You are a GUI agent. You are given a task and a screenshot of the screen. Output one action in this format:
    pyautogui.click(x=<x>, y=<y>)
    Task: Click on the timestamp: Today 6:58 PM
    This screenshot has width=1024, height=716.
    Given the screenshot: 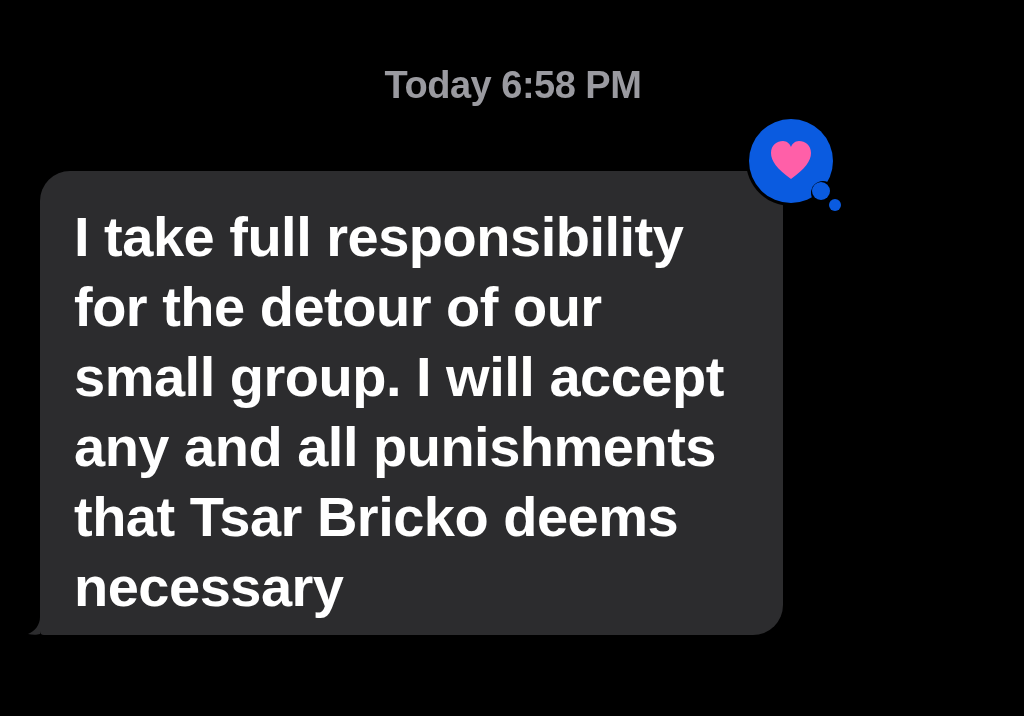 What is the action you would take?
    pyautogui.click(x=513, y=85)
    